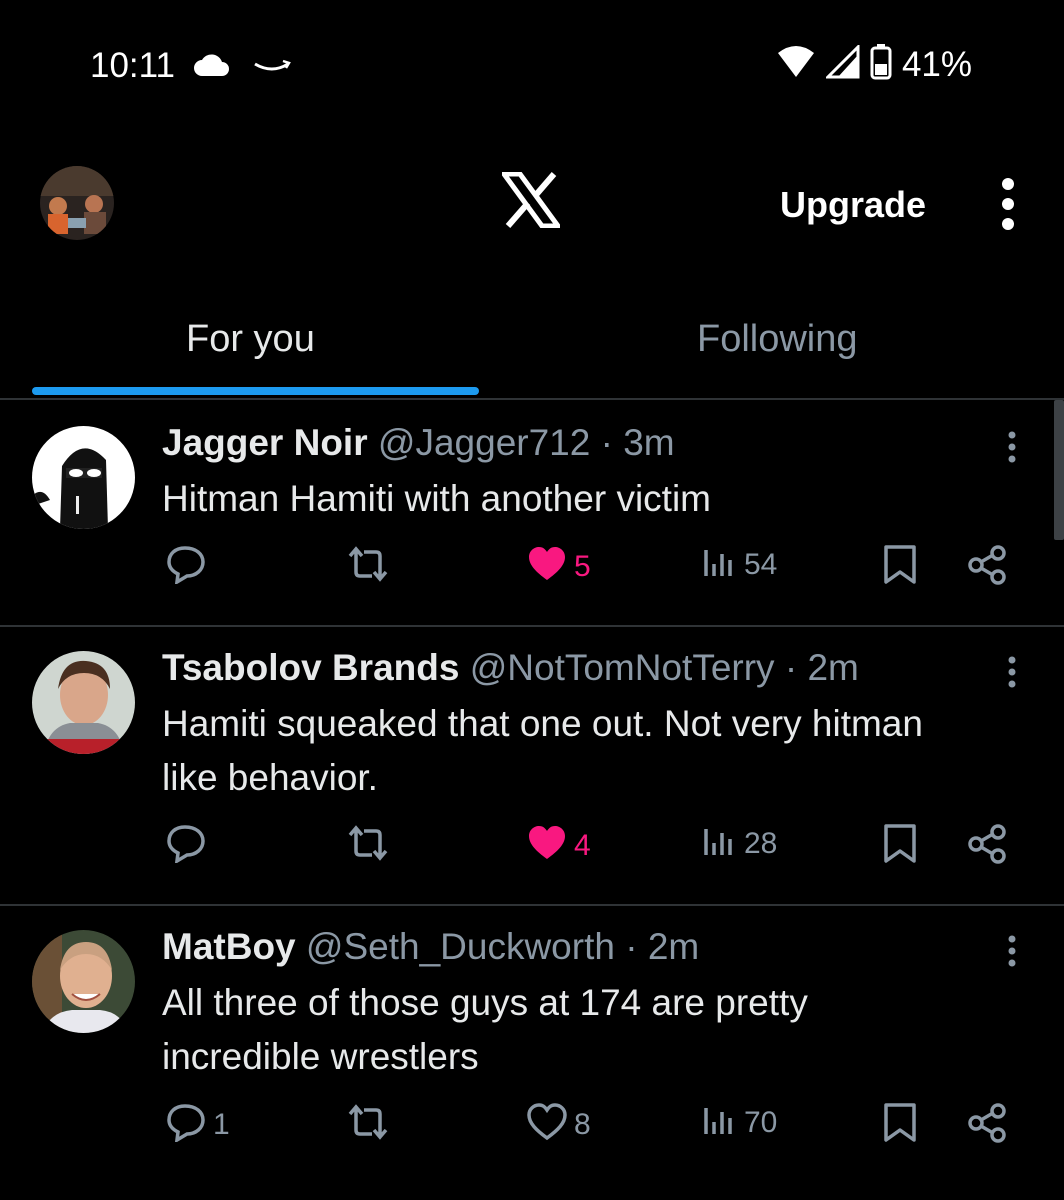 The height and width of the screenshot is (1200, 1064). I want to click on status-bar: 10:11 41%, so click(532, 65).